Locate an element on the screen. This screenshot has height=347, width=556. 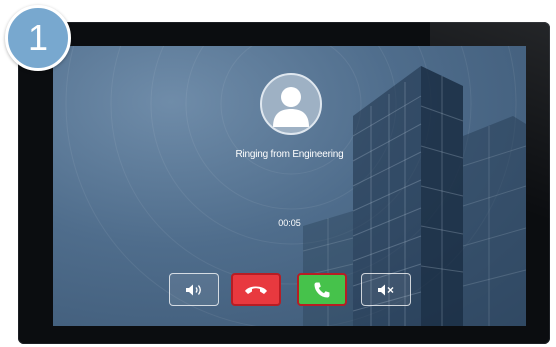
speaker-button is located at coordinates (194, 289).